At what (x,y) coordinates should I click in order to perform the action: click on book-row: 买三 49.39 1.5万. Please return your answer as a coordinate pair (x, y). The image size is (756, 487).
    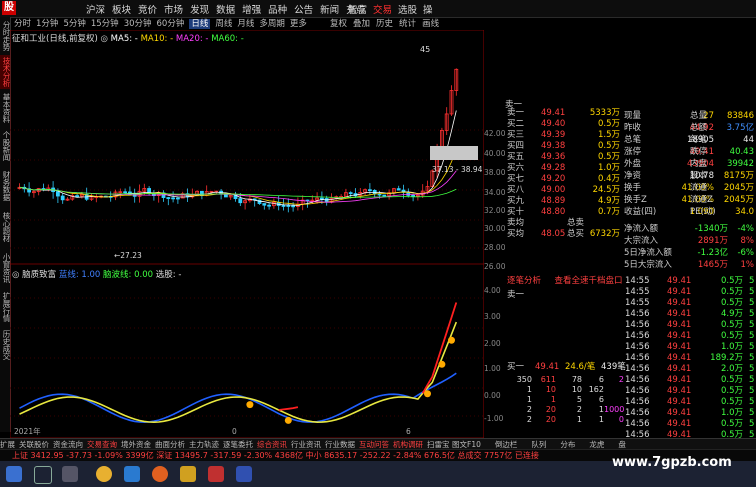
    Looking at the image, I should click on (562, 135).